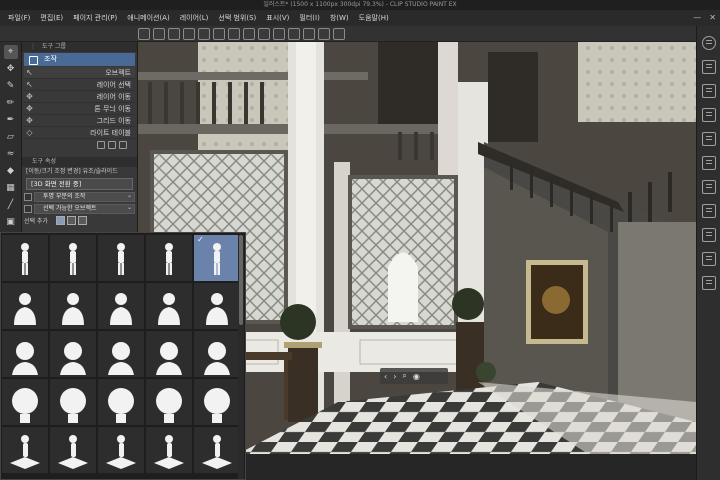 This screenshot has height=480, width=720. I want to click on fill-tool-icon: ◆, so click(11, 171).